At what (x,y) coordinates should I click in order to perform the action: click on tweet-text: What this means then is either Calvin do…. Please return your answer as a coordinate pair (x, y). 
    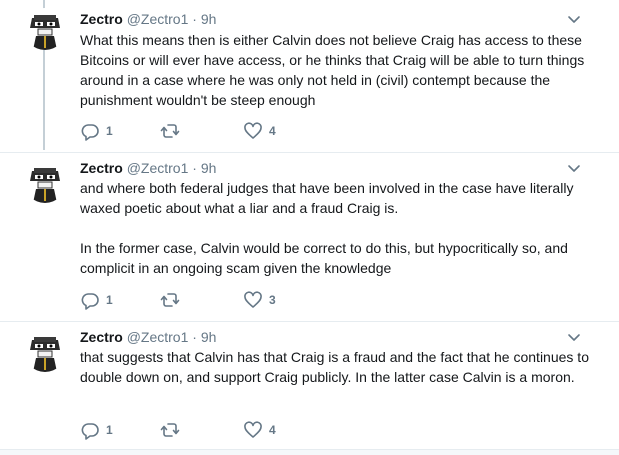
    Looking at the image, I should click on (340, 70).